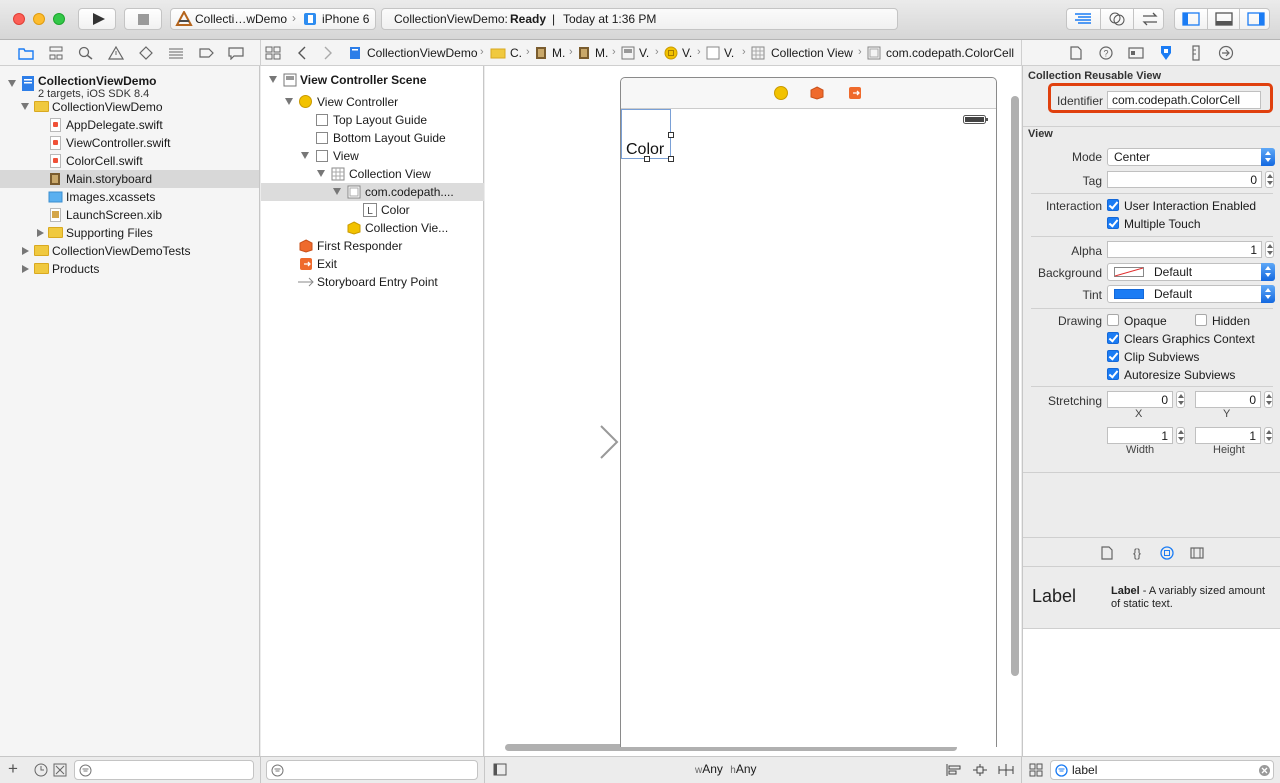 The image size is (1280, 783). I want to click on file-row-launchscreen: LaunchScreen.xib, so click(129, 215).